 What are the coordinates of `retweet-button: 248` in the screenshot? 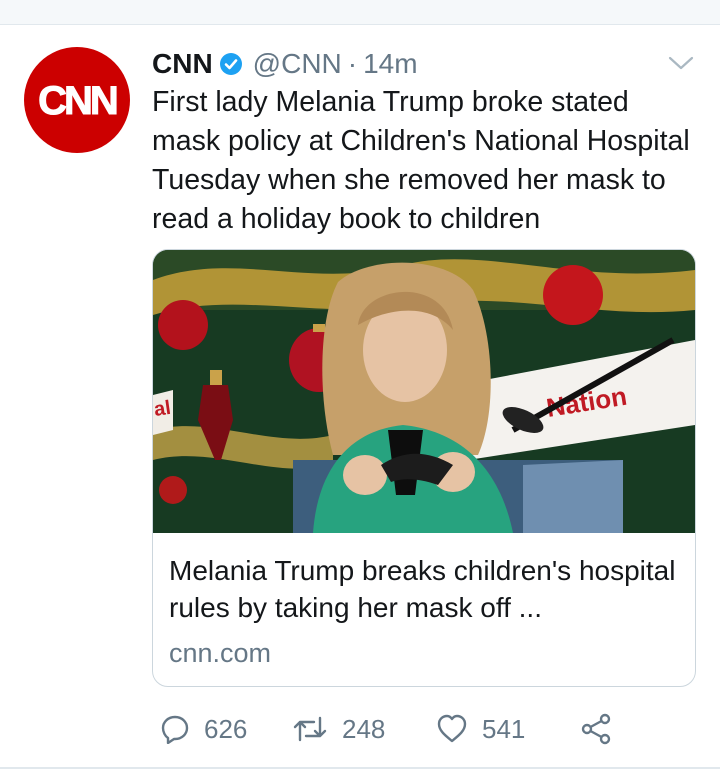 It's located at (338, 729).